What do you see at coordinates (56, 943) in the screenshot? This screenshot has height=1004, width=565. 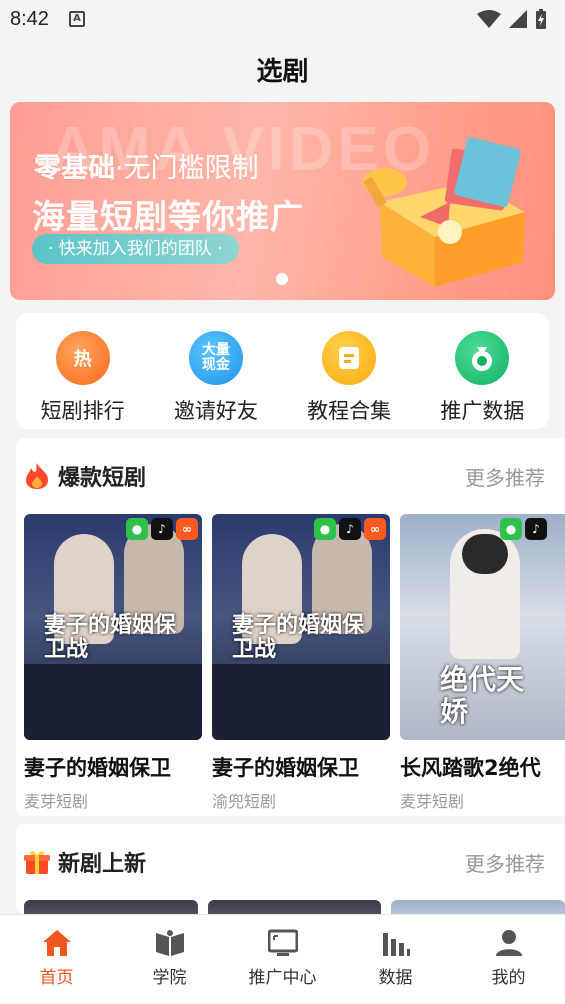 I see `home-icon` at bounding box center [56, 943].